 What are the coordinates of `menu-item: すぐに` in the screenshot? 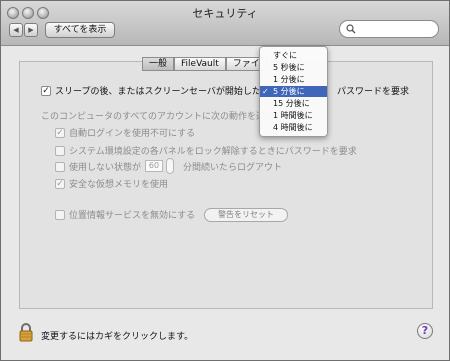 It's located at (293, 55).